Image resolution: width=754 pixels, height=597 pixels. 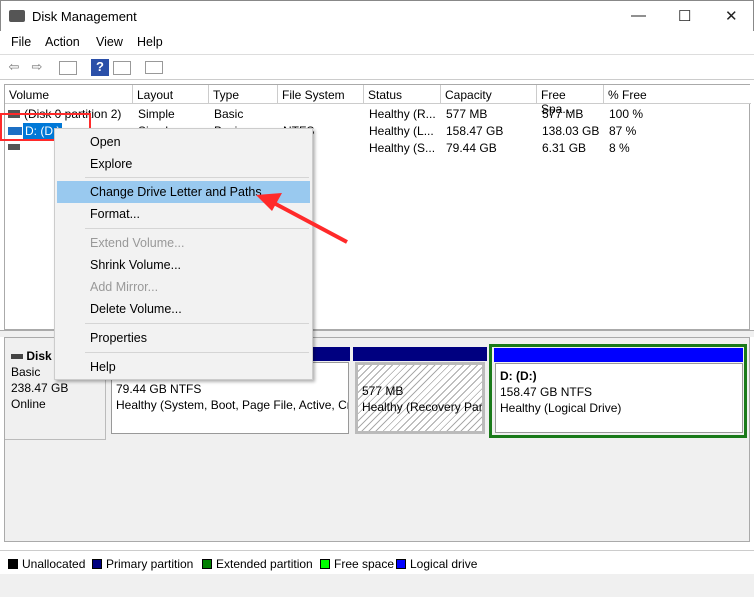 I want to click on window-title: Disk Management, so click(x=84, y=16).